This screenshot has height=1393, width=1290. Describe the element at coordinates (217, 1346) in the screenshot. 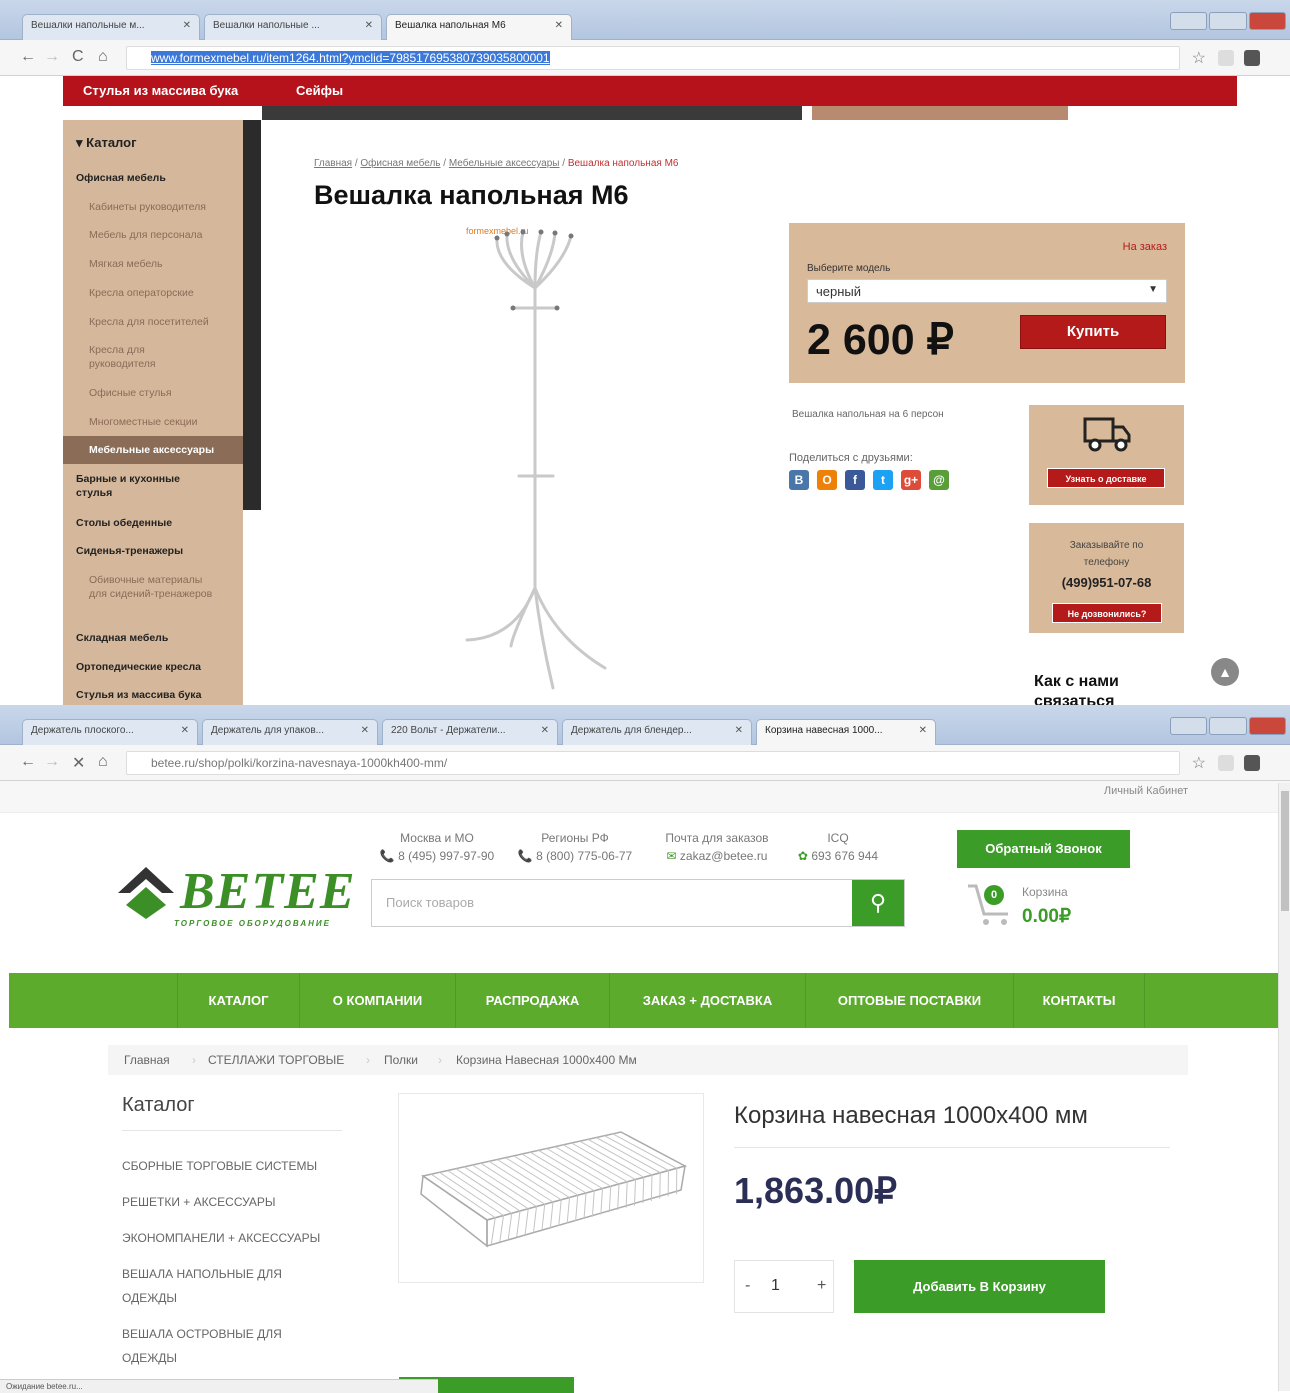

I see `catalog-item: ВЕШАЛА ОСТРОВНЫЕ ДЛЯ ОДЕЖДЫ` at that location.